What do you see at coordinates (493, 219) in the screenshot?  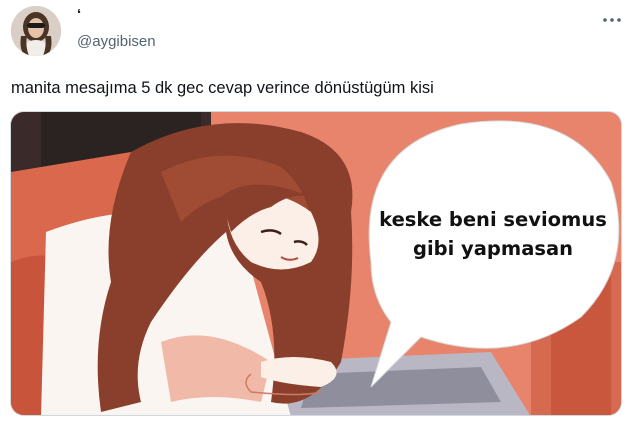 I see `speech-bubble-line-1: keske beni seviomus` at bounding box center [493, 219].